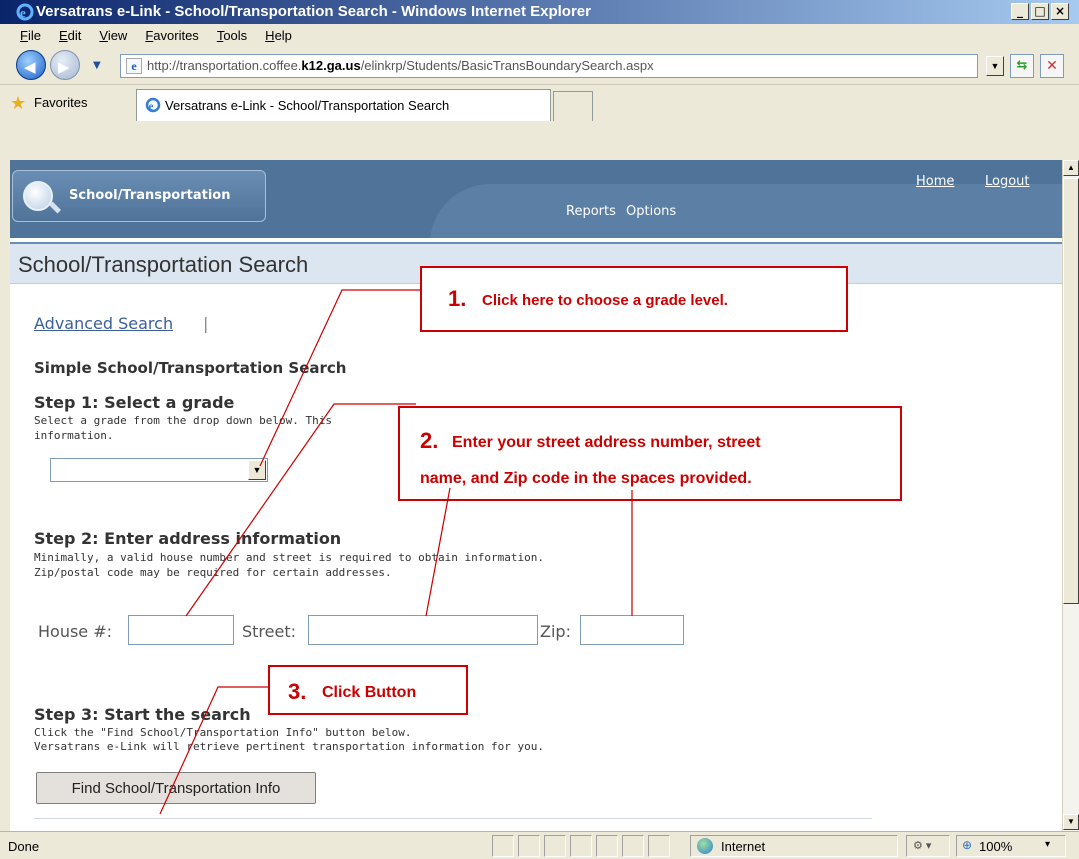 Image resolution: width=1079 pixels, height=859 pixels. What do you see at coordinates (967, 845) in the screenshot?
I see `zoom-icon: ⊕` at bounding box center [967, 845].